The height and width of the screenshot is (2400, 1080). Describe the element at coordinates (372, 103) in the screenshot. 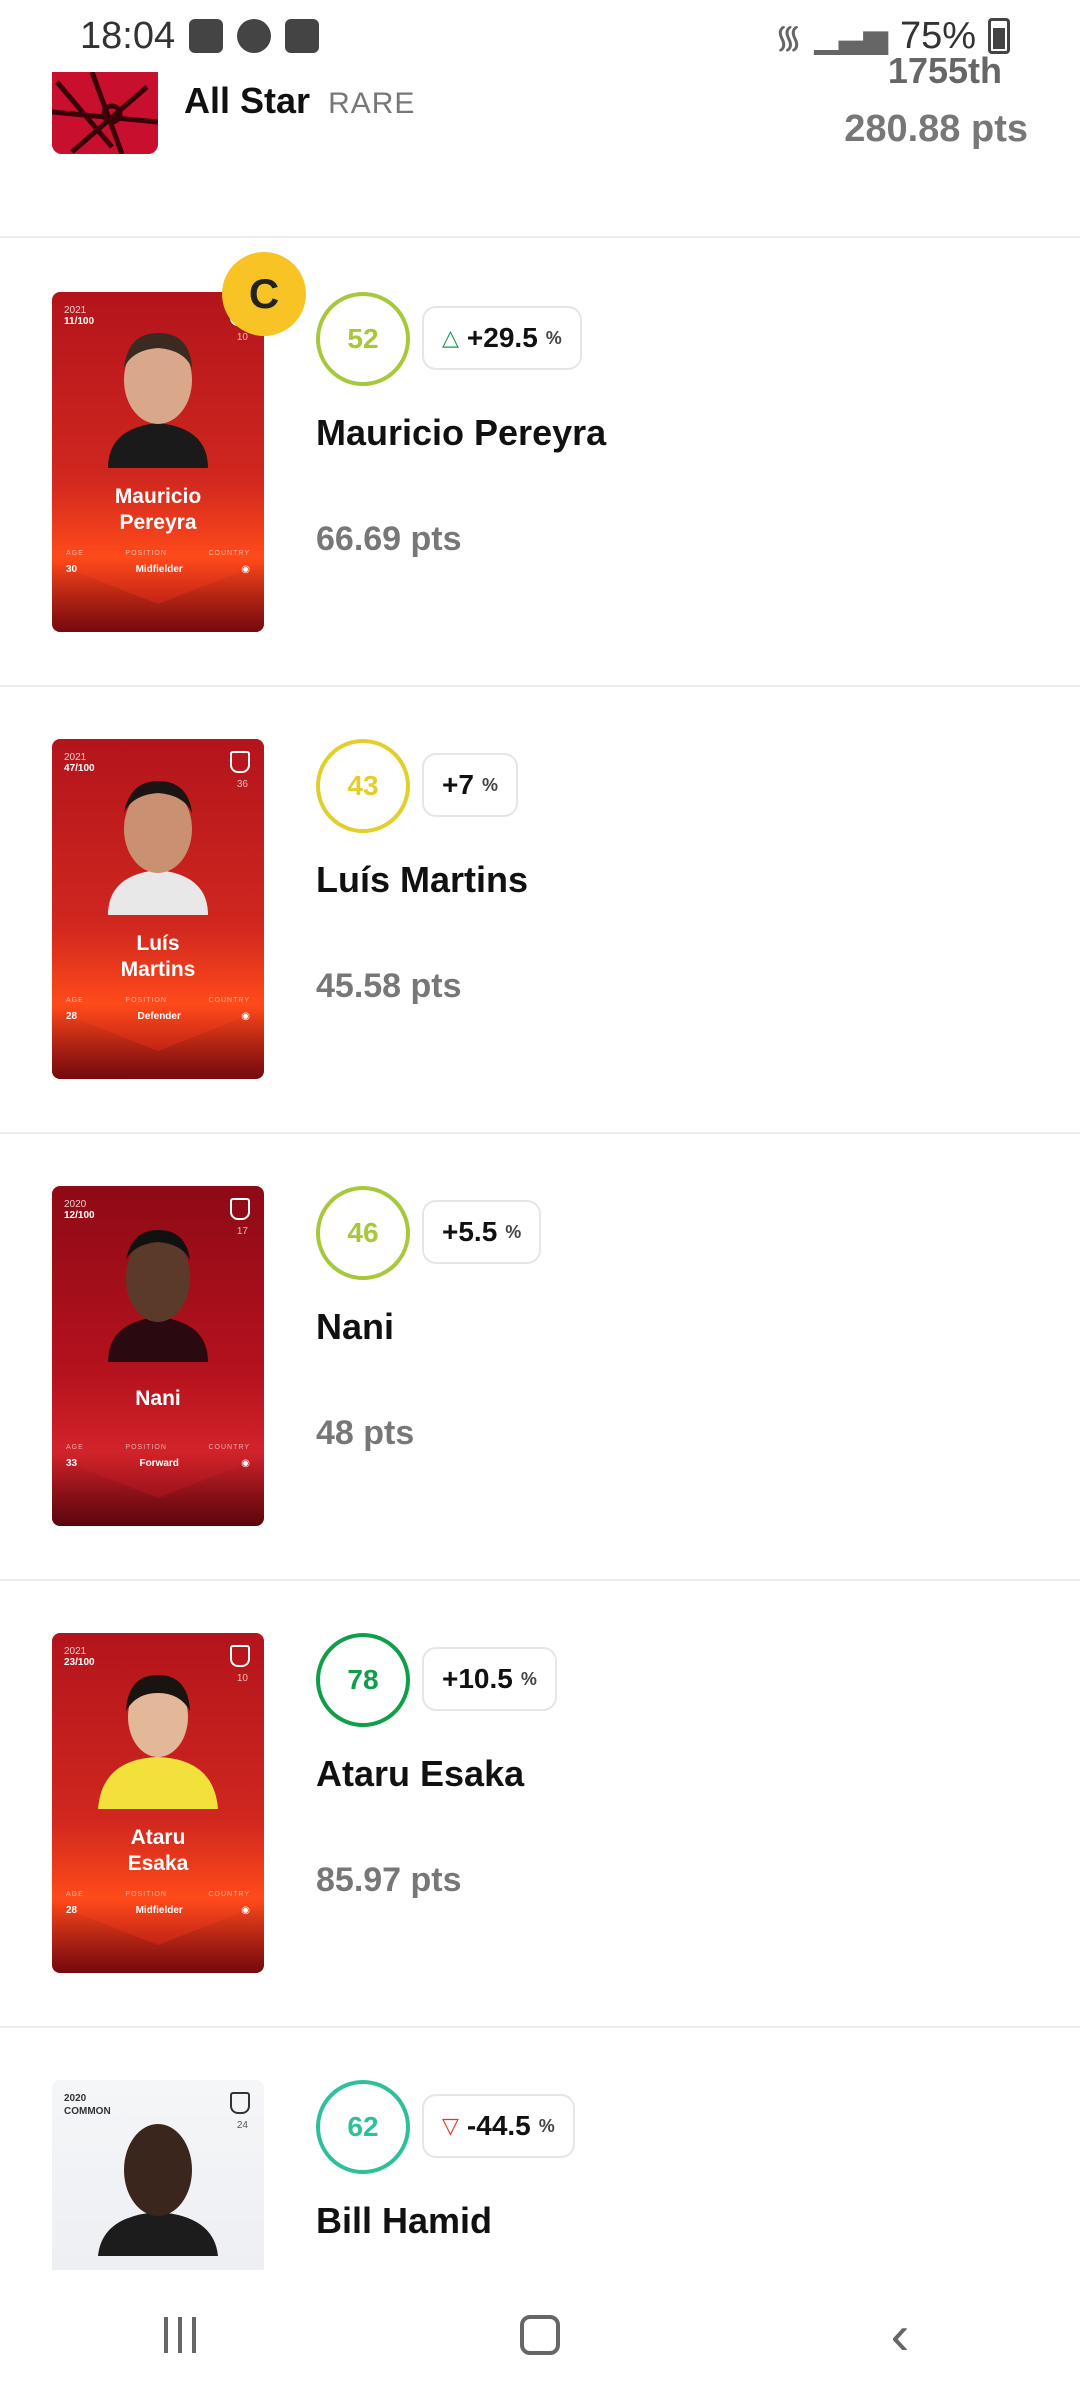

I see `lineup-rarity: RARE` at that location.